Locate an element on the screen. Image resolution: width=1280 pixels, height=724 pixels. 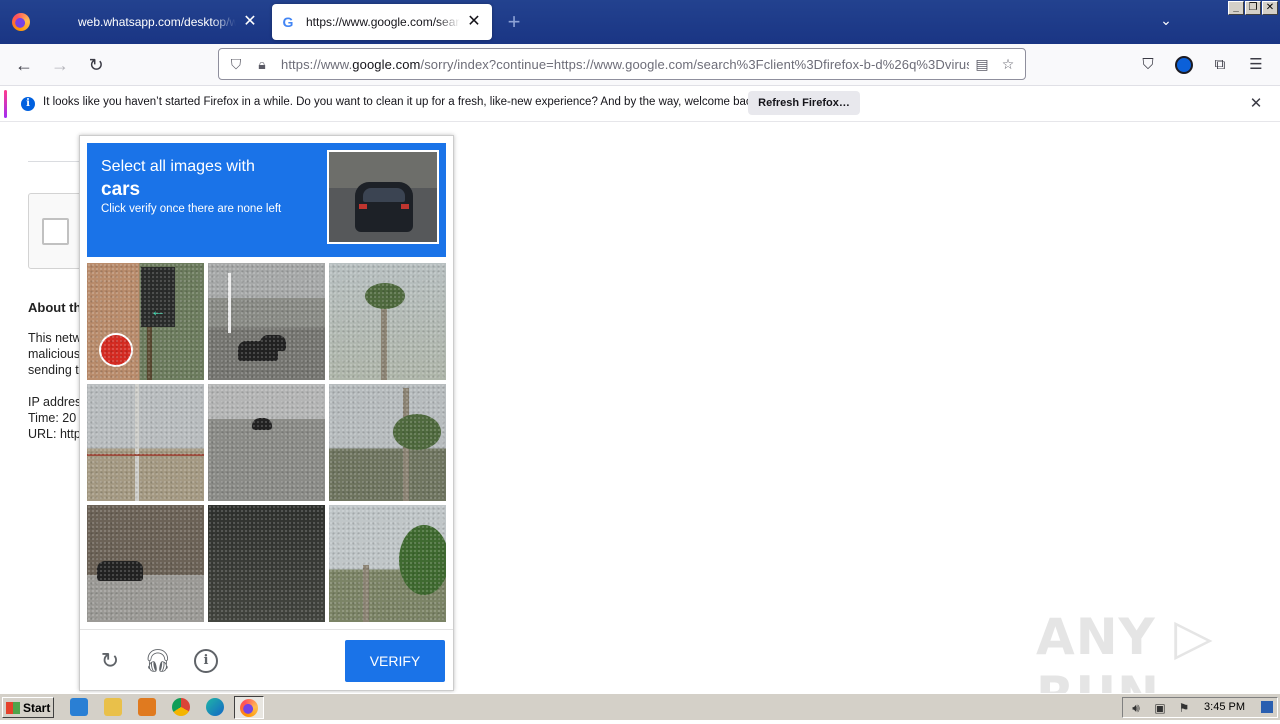
url-prefix: https://www. is located at coordinates (317, 64).